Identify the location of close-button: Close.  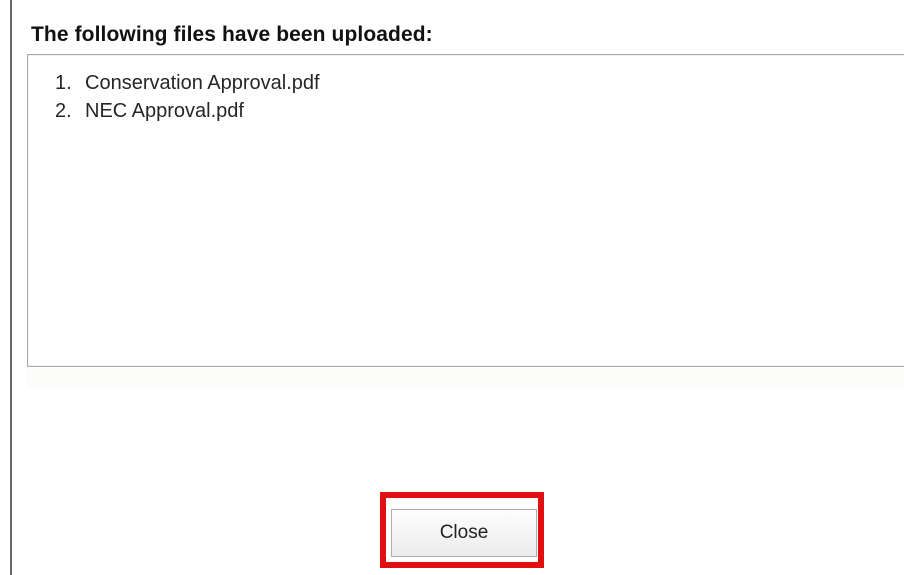
(464, 533).